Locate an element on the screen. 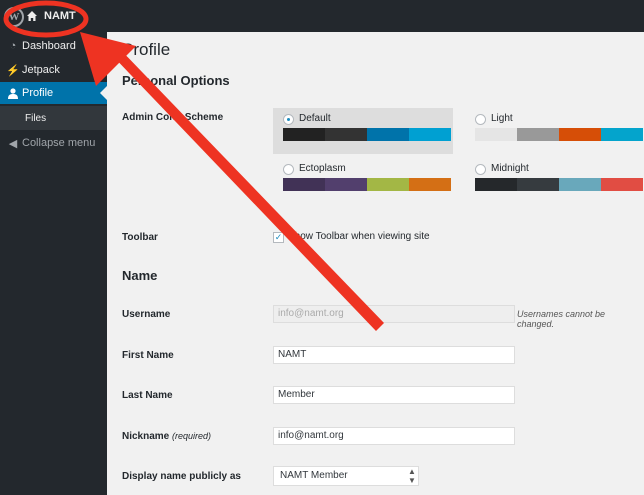 Image resolution: width=644 pixels, height=495 pixels. color-scheme-midnight: Midnight is located at coordinates (554, 181).